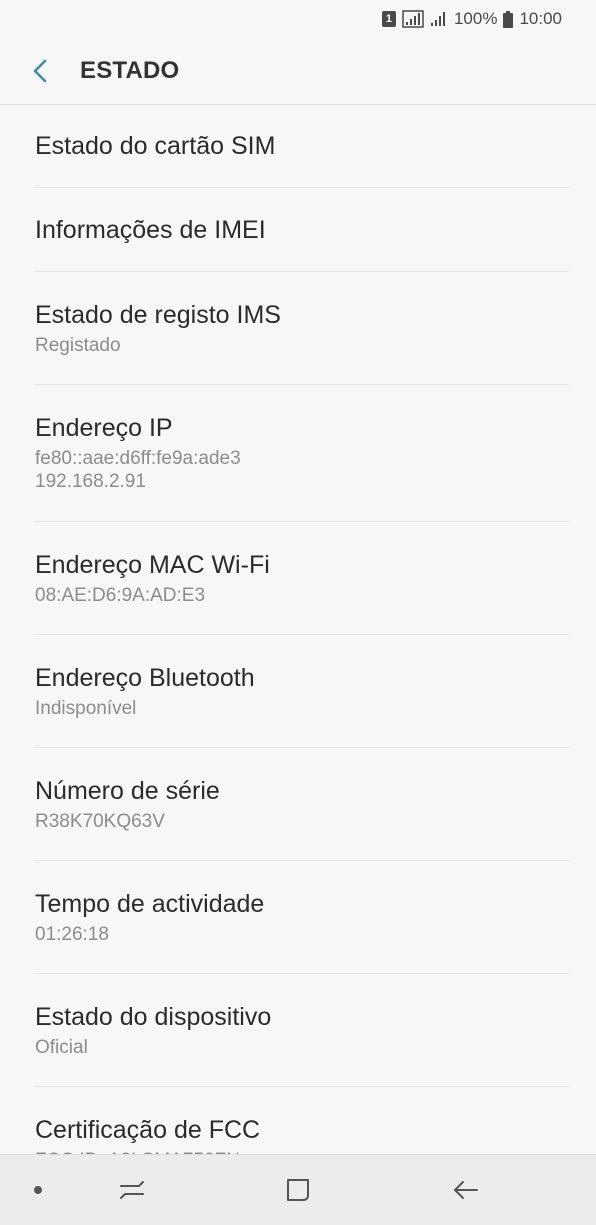  I want to click on list-item-value: 01:26:18, so click(72, 934).